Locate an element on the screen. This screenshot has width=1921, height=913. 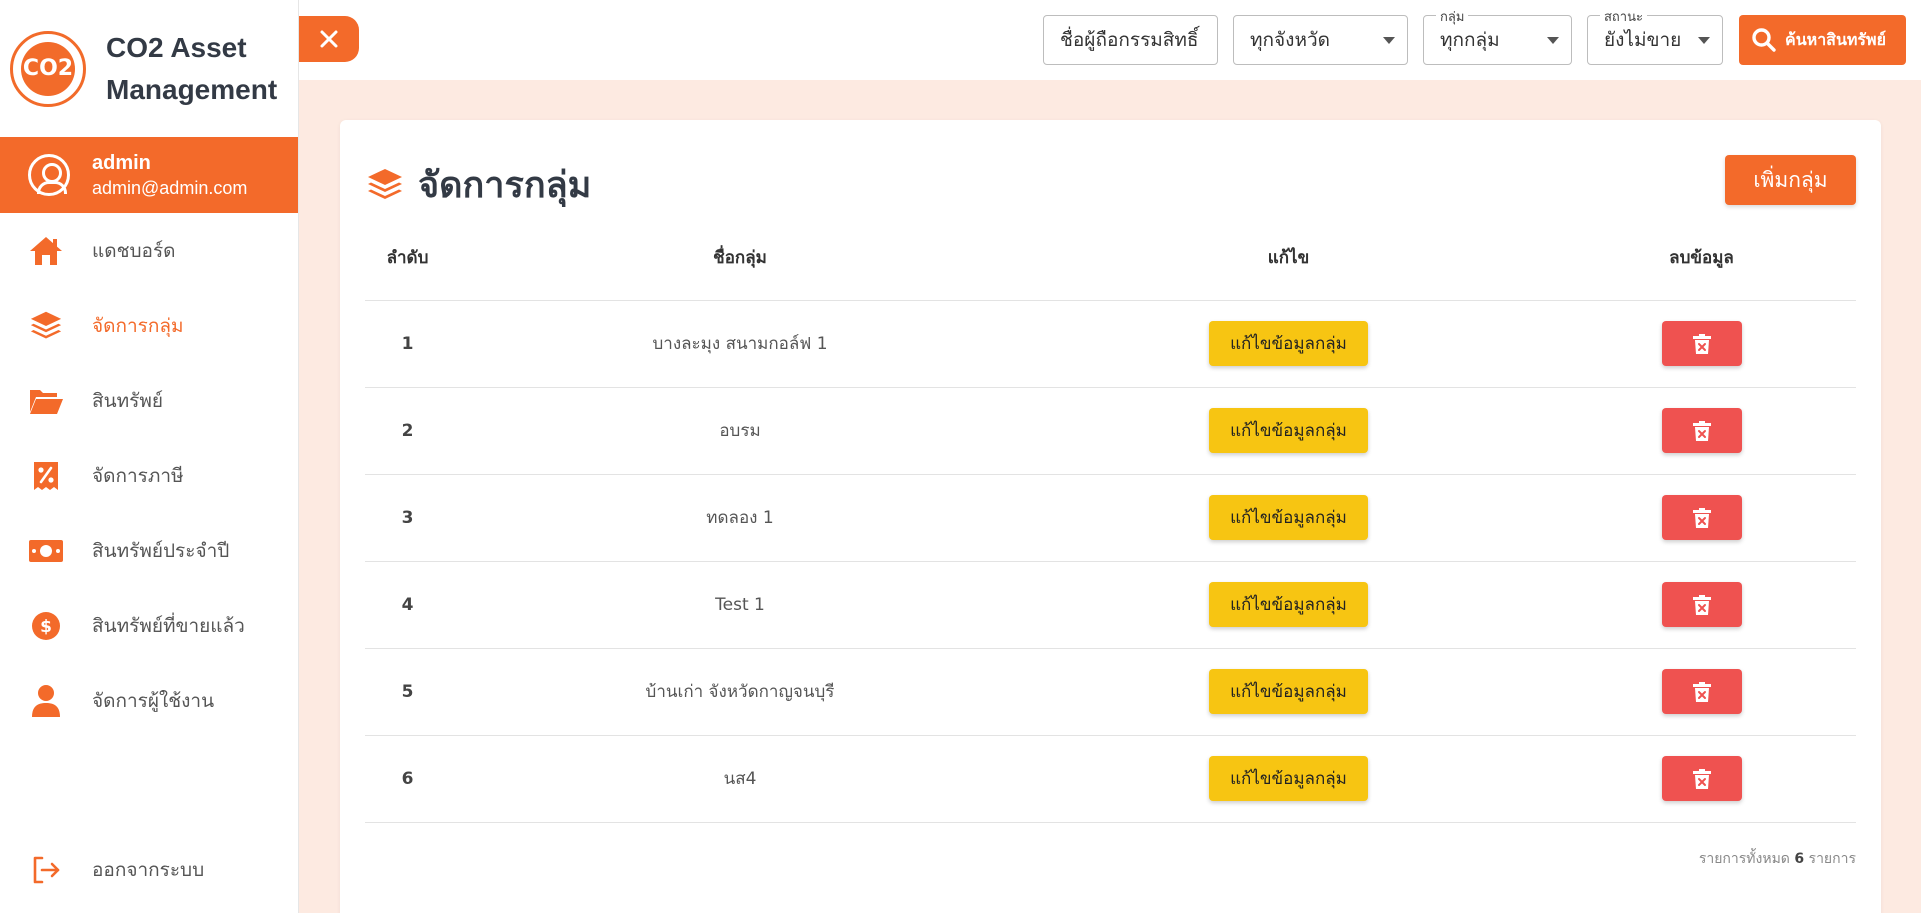
total-count-value: 6 is located at coordinates (1799, 859).